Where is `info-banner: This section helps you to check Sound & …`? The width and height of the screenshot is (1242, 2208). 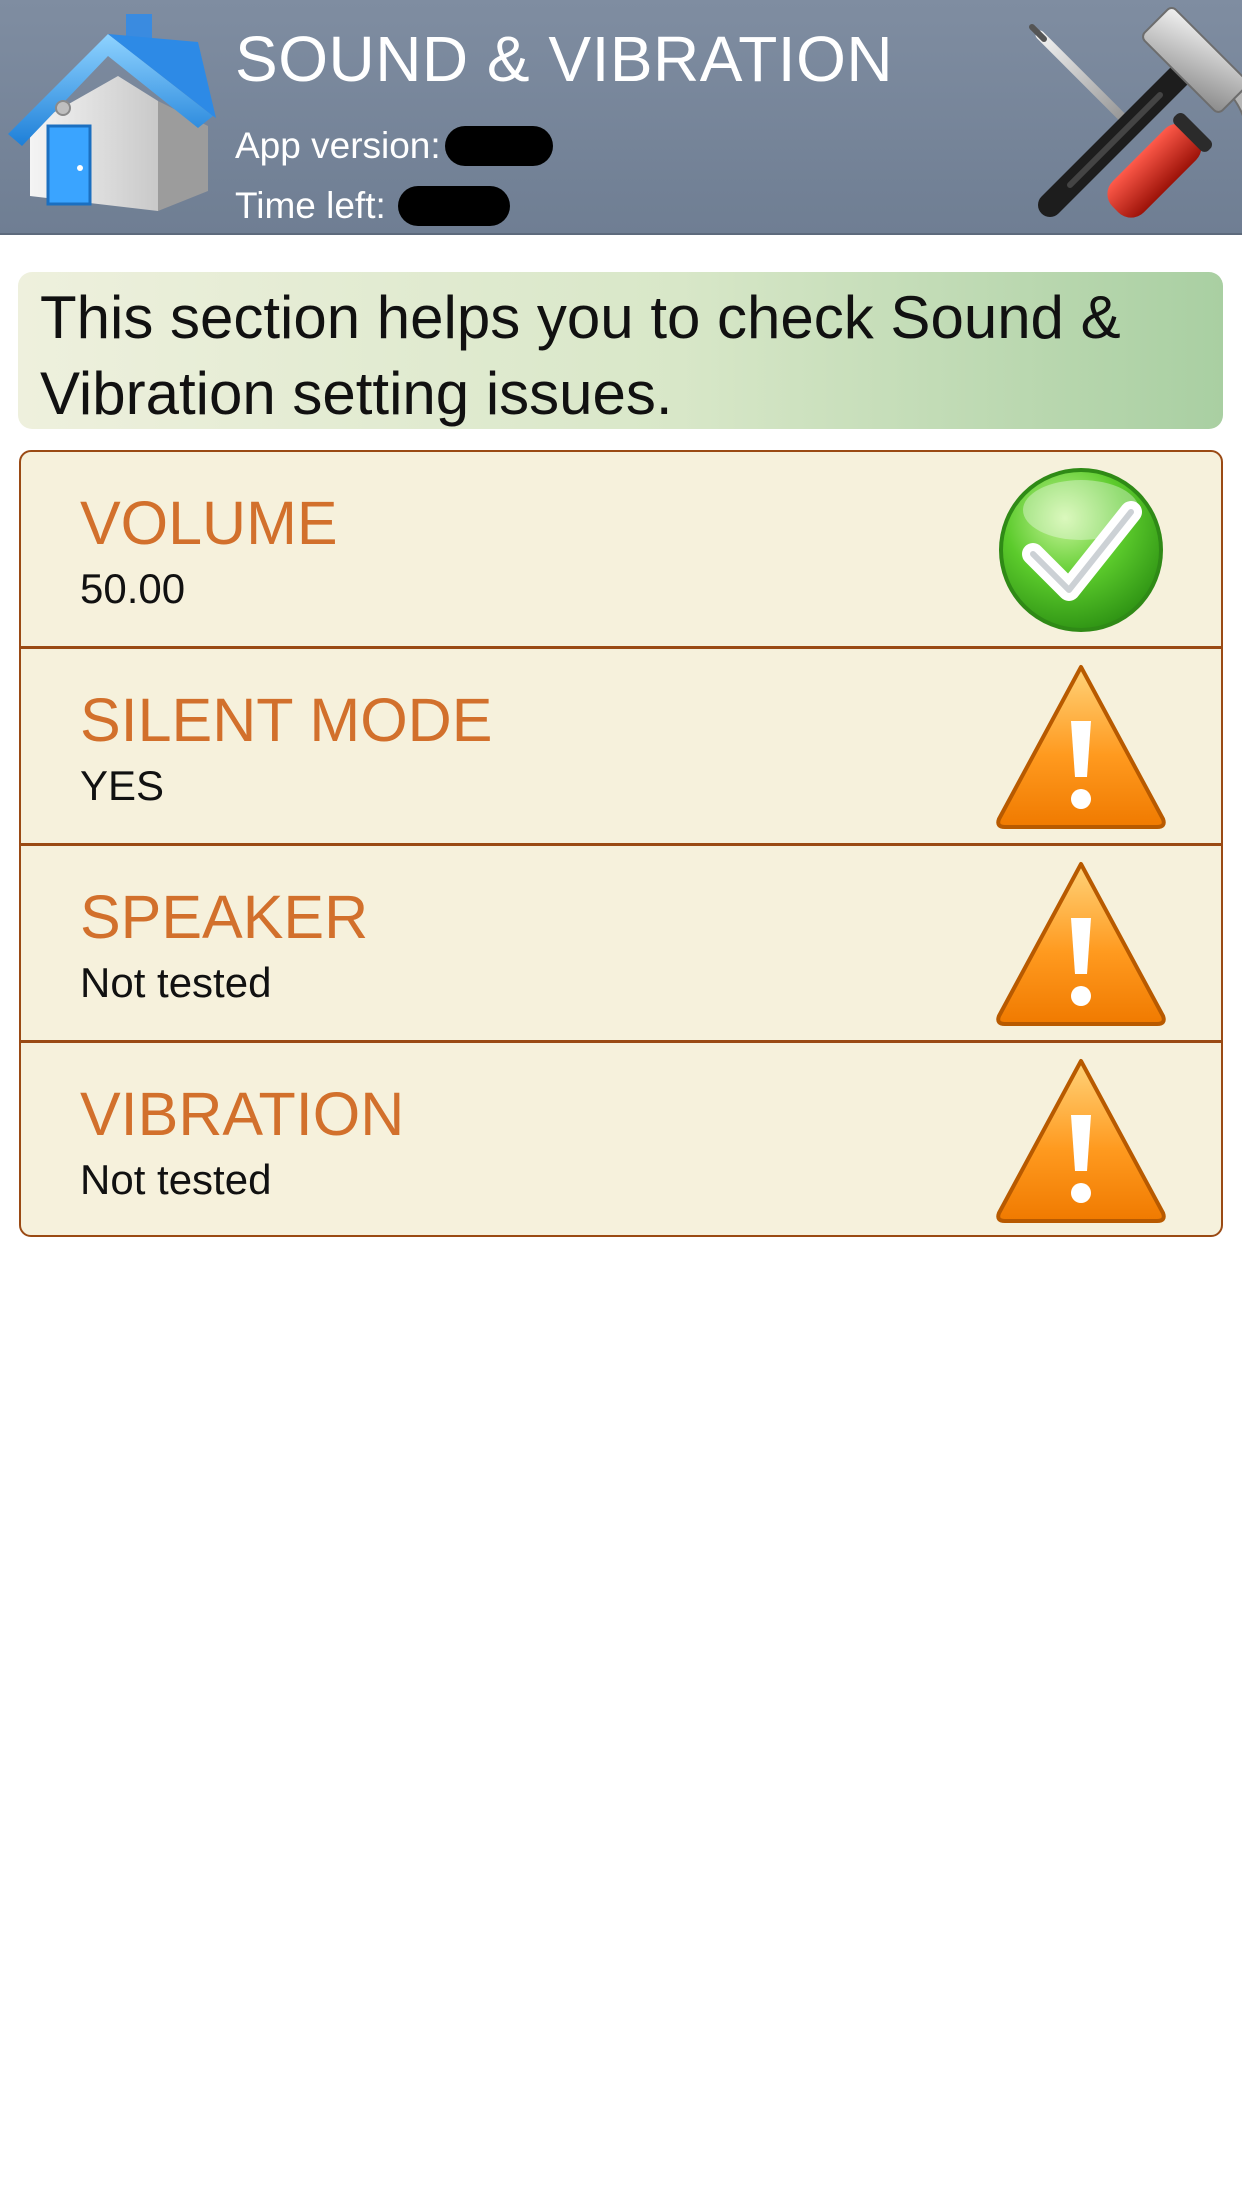 info-banner: This section helps you to check Sound & … is located at coordinates (620, 350).